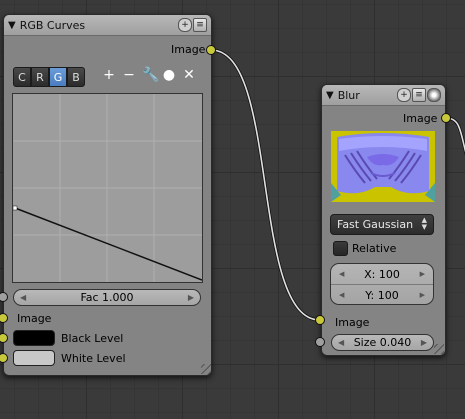 The width and height of the screenshot is (465, 419). I want to click on blur-image-input-socket, so click(320, 320).